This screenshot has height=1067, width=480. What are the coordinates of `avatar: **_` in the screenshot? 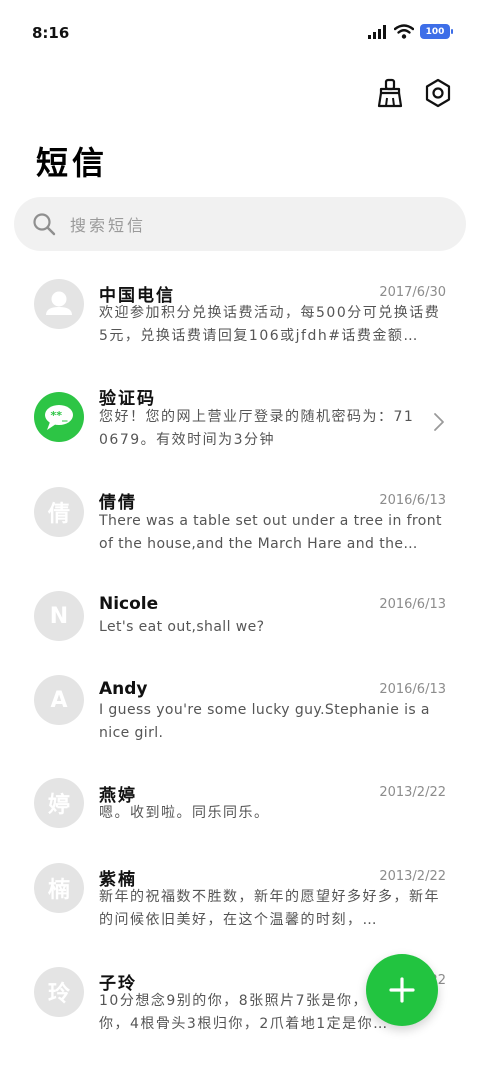 It's located at (59, 417).